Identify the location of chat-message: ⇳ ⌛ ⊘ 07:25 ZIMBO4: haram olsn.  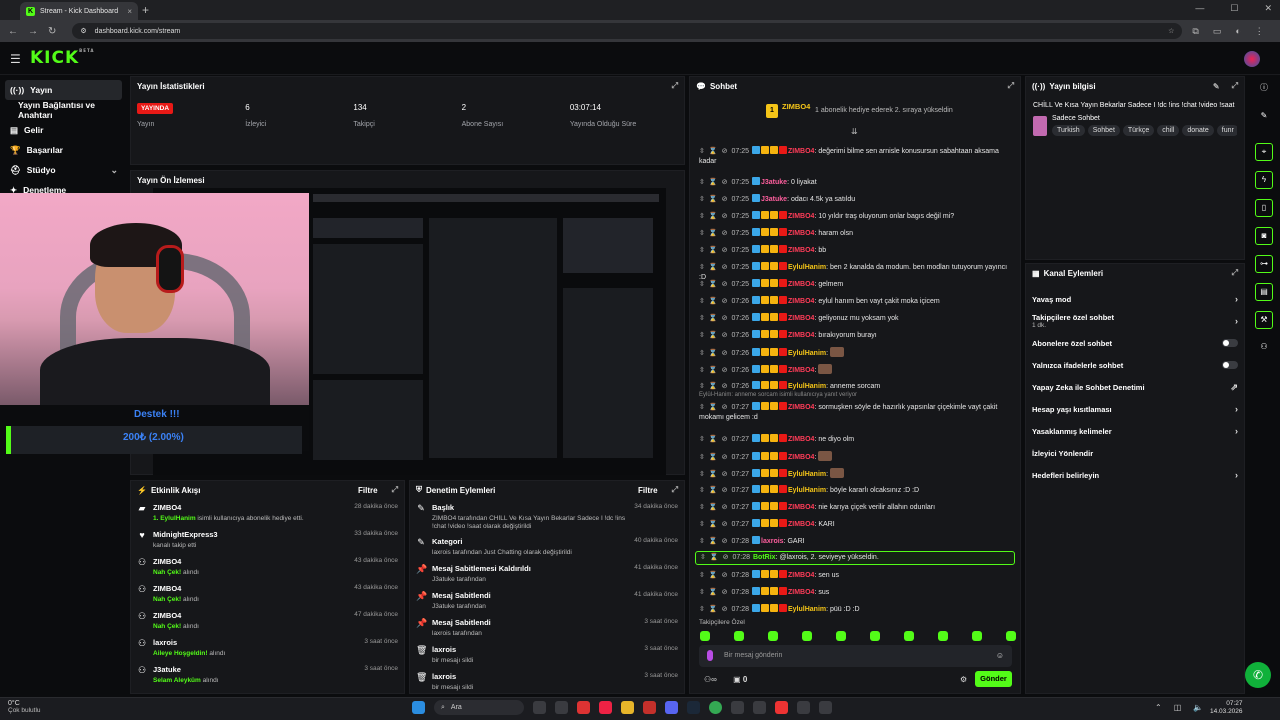
(856, 233).